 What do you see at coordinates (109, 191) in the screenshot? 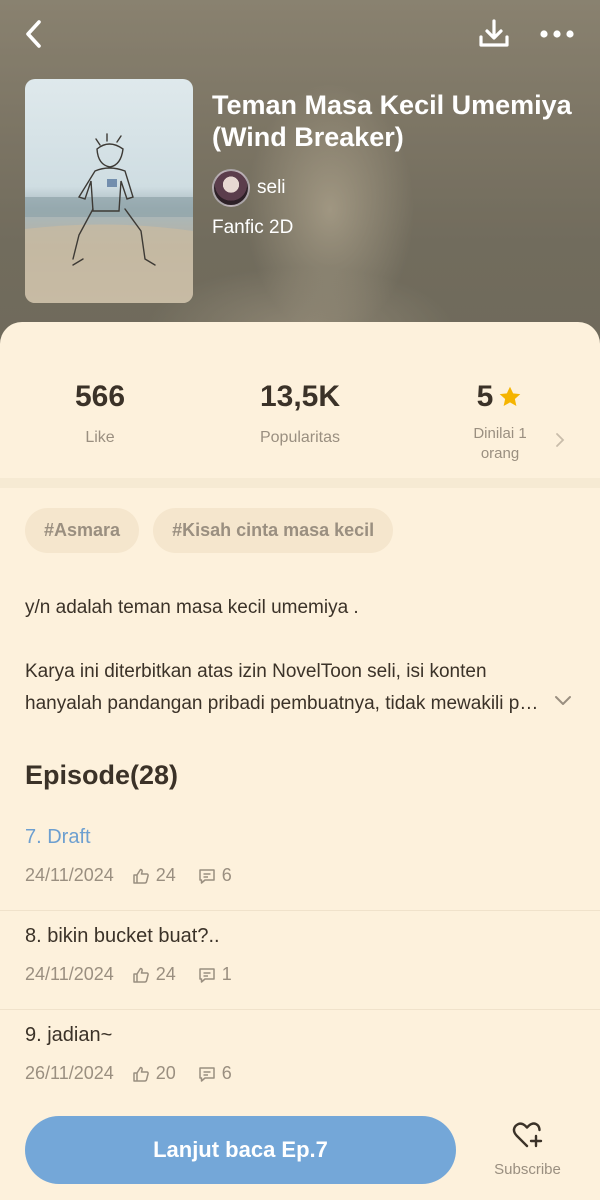
I see `cover-image` at bounding box center [109, 191].